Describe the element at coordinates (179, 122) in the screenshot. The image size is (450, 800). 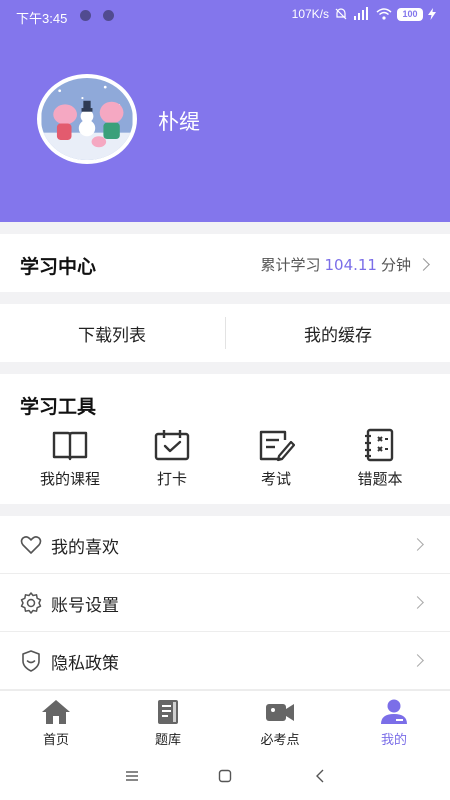
I see `username: 朴缇` at that location.